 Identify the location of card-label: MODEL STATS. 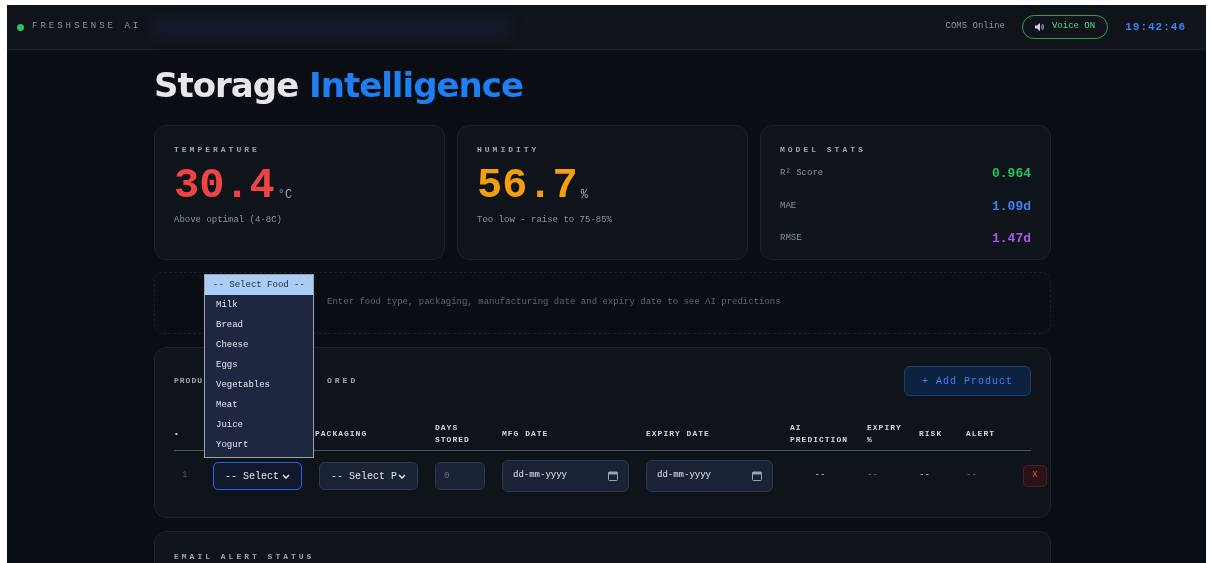
(823, 150).